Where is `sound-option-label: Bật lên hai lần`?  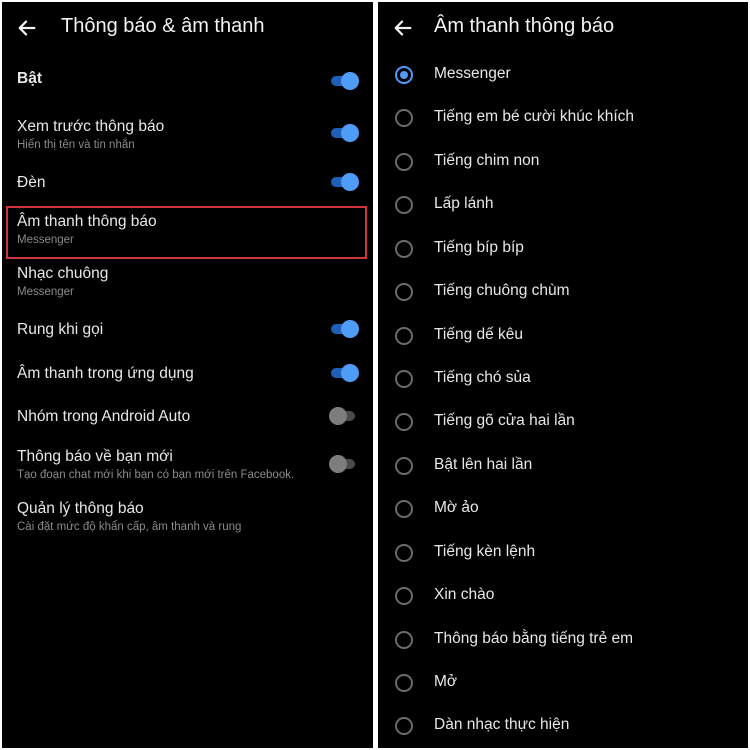
sound-option-label: Bật lên hai lần is located at coordinates (483, 464).